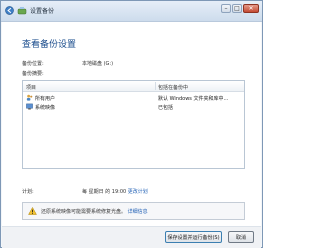  I want to click on column-divider, so click(155, 86).